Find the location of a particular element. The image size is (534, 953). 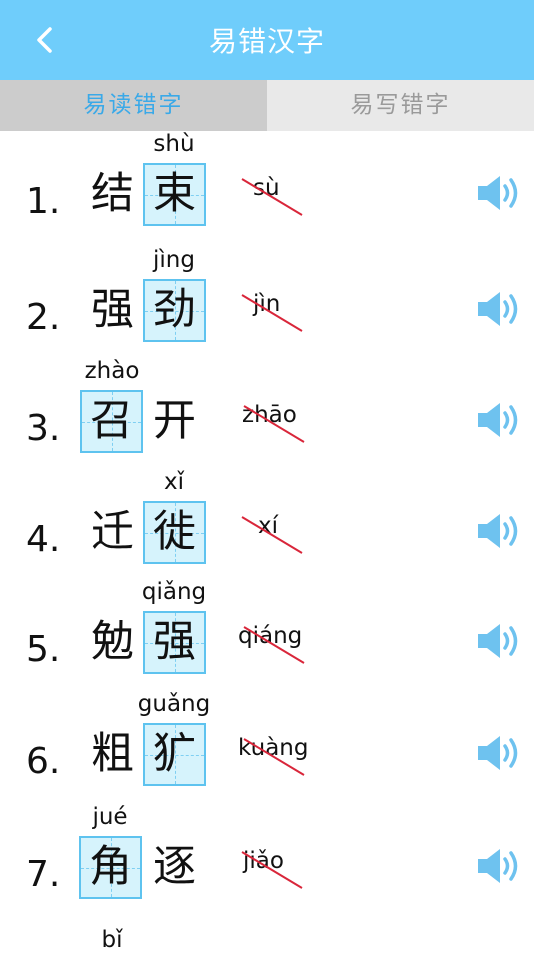

highlighted-character: 徙 is located at coordinates (174, 532).